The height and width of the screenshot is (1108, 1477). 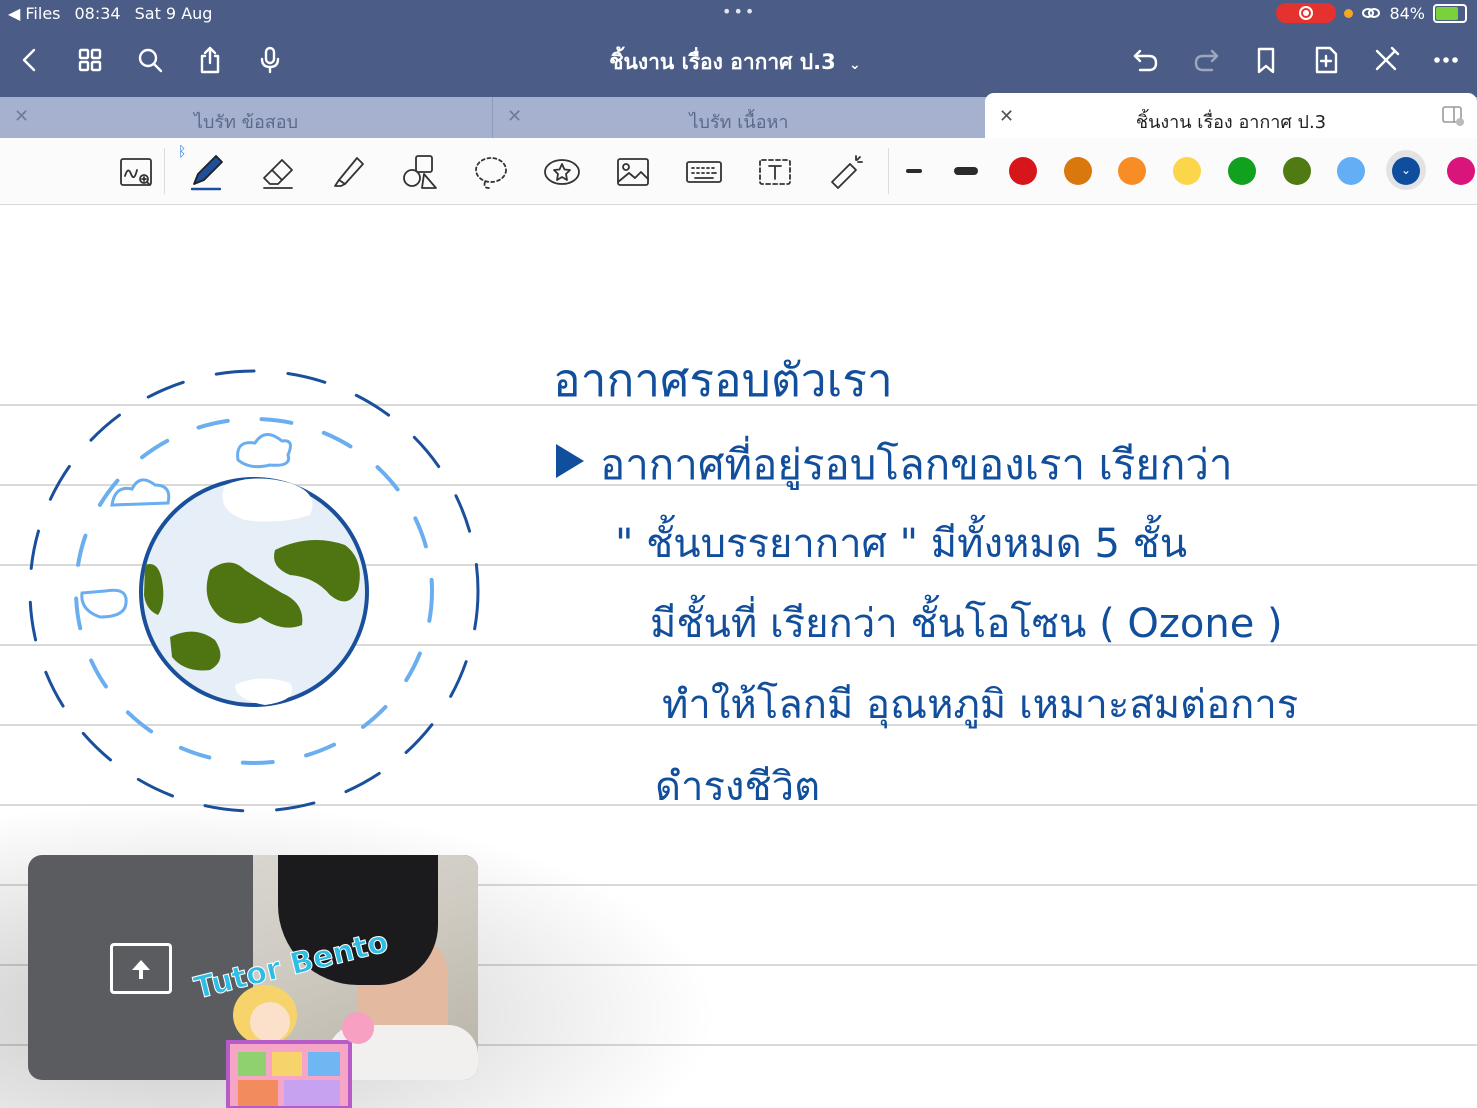 I want to click on tutor-bento-logo: Tutor Bento, so click(x=290, y=1019).